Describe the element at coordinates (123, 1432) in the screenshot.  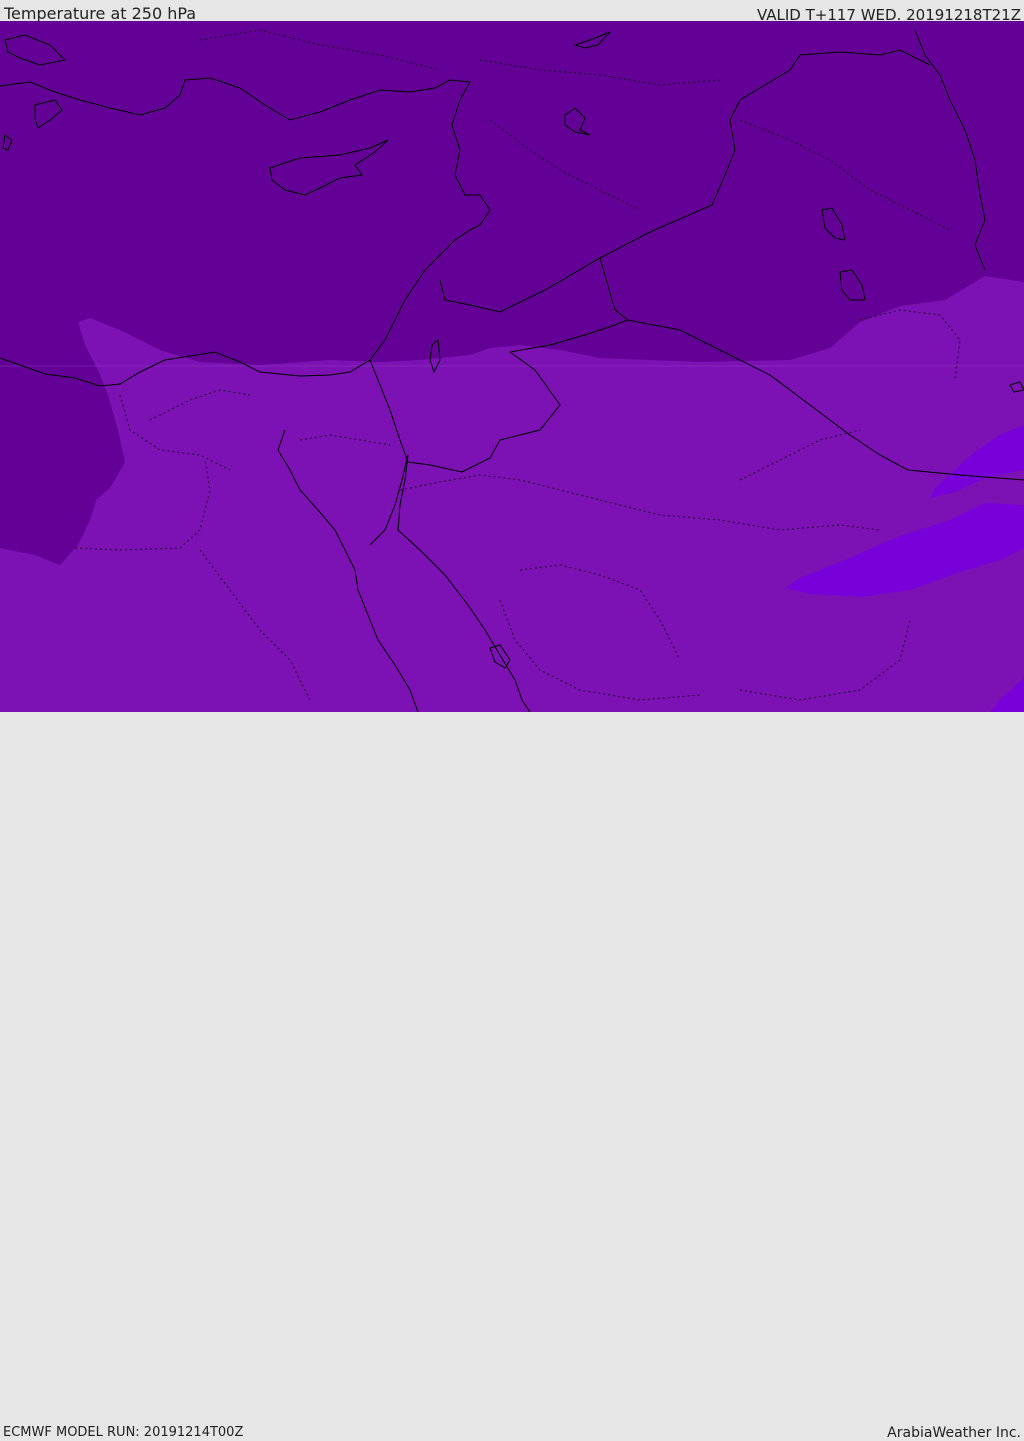
I see `model-run-label: ECMWF MODEL RUN: 20191214T00Z` at that location.